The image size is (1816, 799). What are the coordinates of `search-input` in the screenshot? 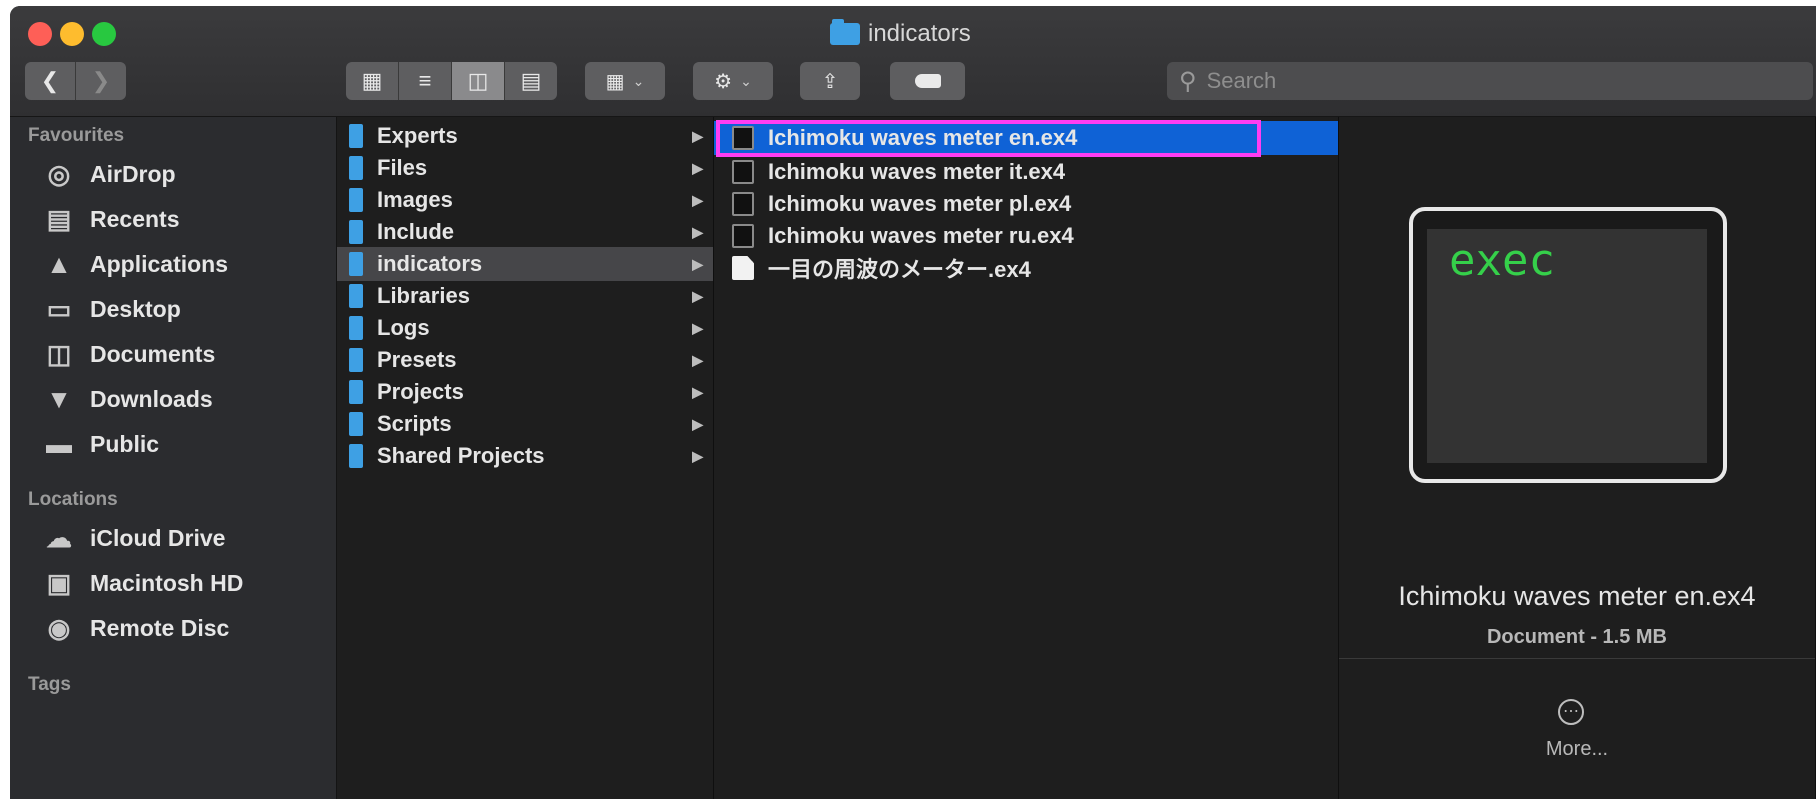 It's located at (1486, 81).